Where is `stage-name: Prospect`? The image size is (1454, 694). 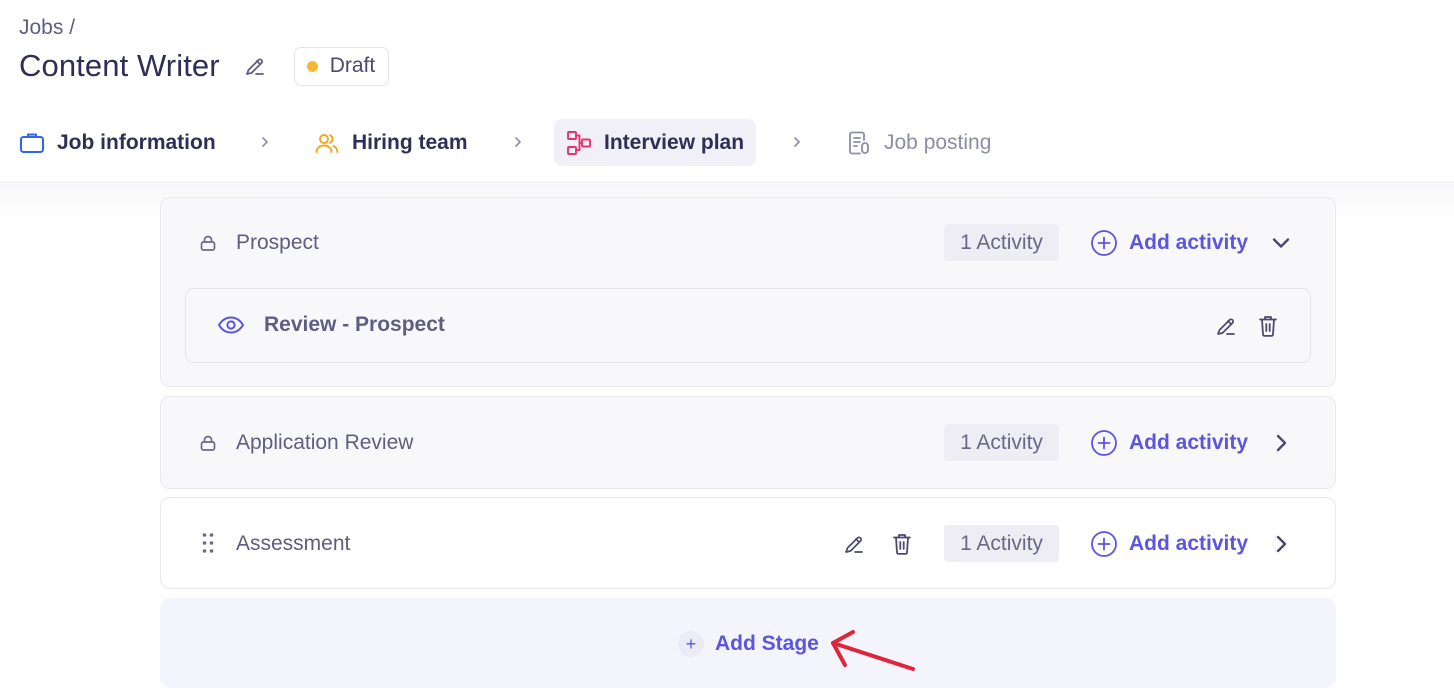
stage-name: Prospect is located at coordinates (277, 242).